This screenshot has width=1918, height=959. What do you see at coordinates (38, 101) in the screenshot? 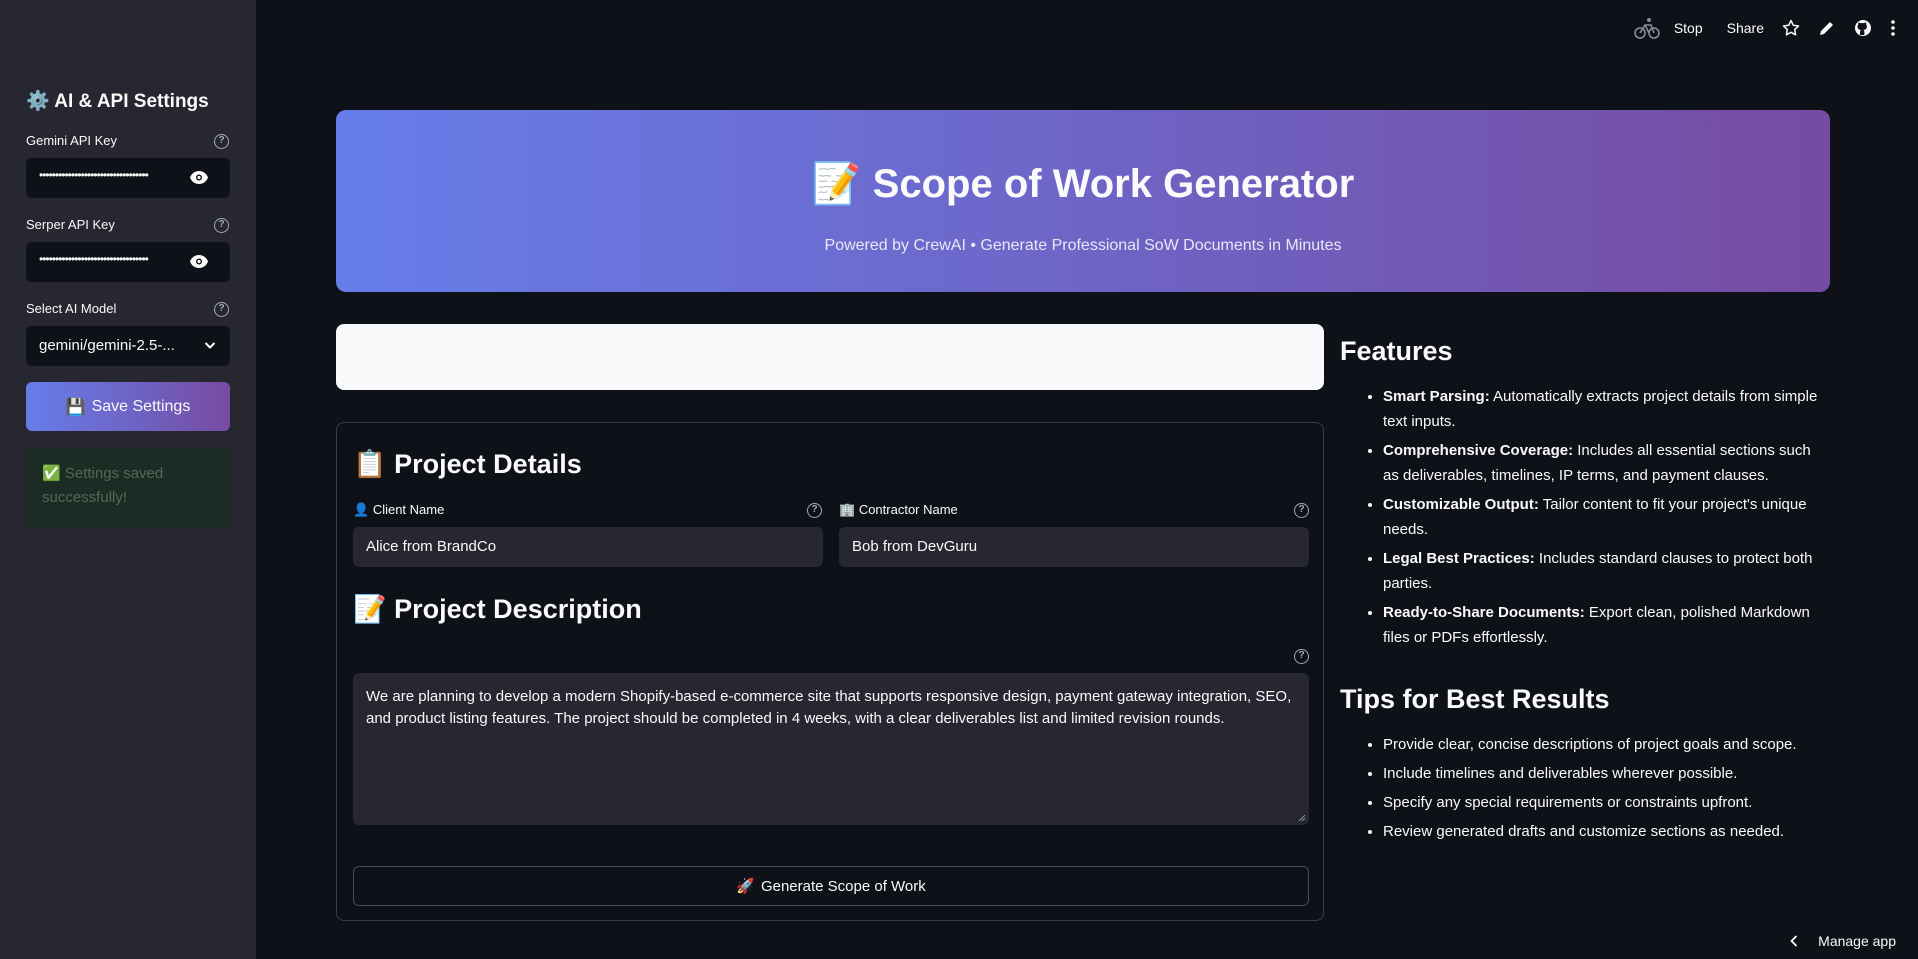
I see `gear-emoji: ⚙️` at bounding box center [38, 101].